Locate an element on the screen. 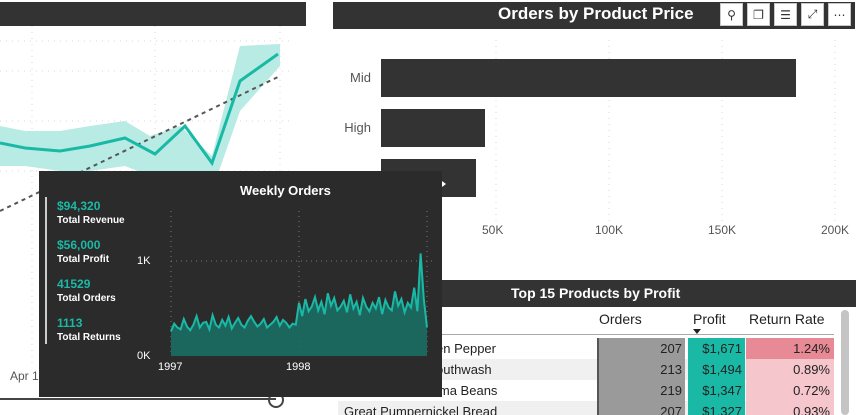 The height and width of the screenshot is (415, 868). filter-icon: ☰ is located at coordinates (785, 14).